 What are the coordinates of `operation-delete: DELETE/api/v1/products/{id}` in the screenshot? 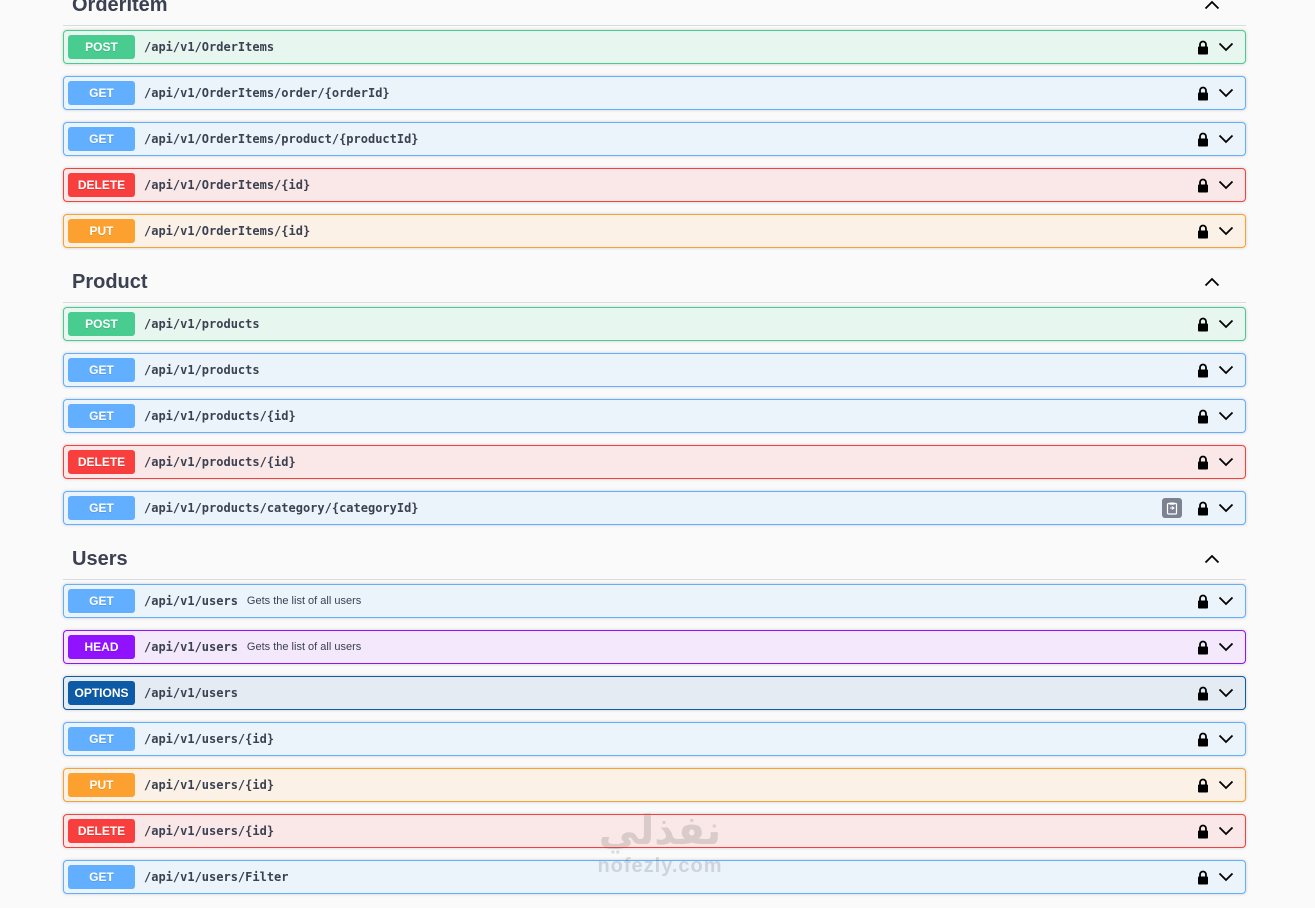 It's located at (654, 462).